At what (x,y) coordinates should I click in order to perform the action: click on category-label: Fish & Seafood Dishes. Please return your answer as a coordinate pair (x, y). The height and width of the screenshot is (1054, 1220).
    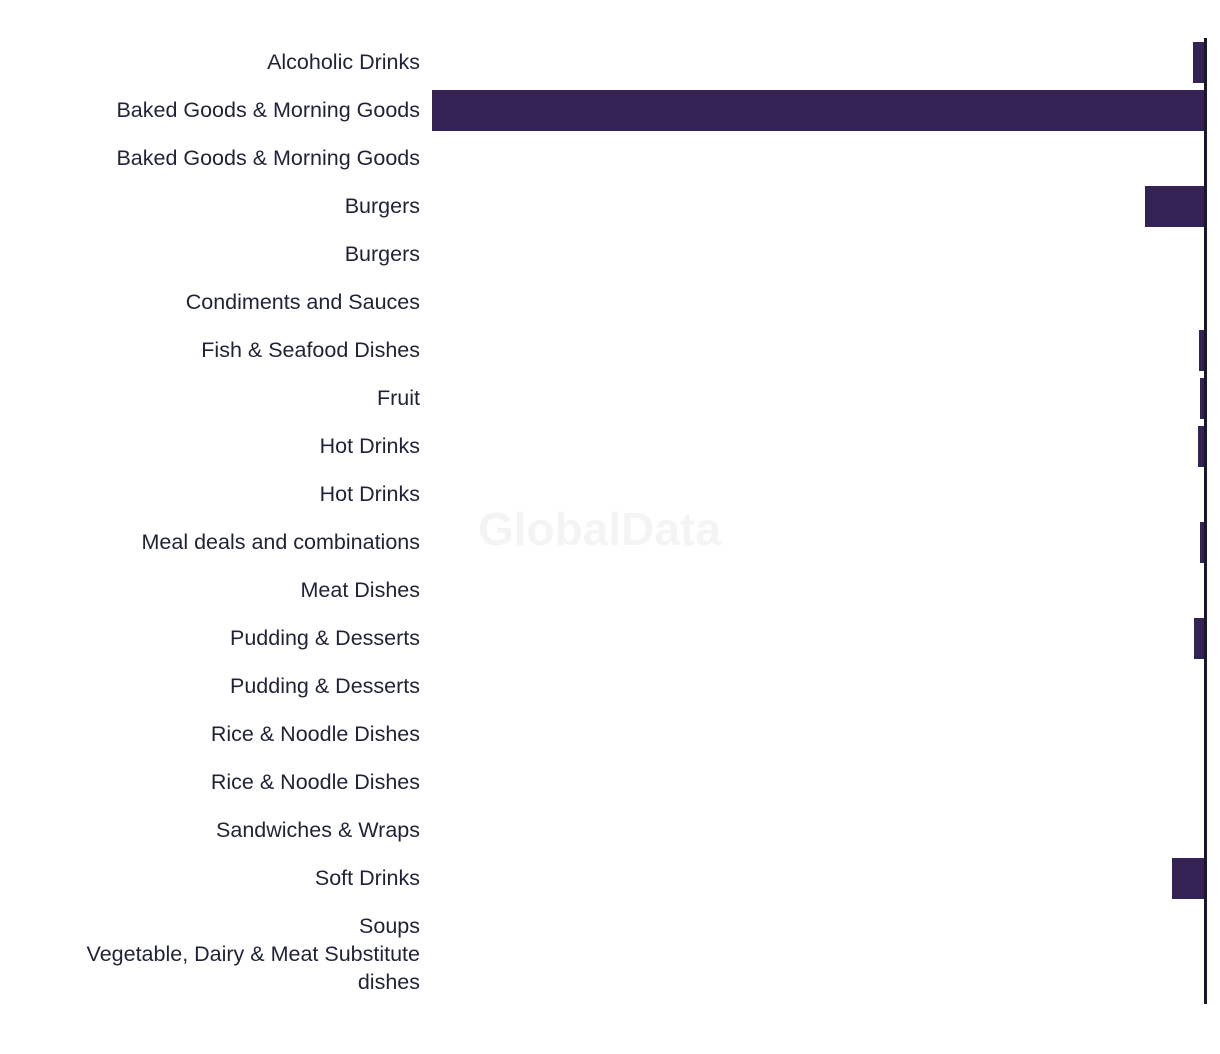
    Looking at the image, I should click on (310, 350).